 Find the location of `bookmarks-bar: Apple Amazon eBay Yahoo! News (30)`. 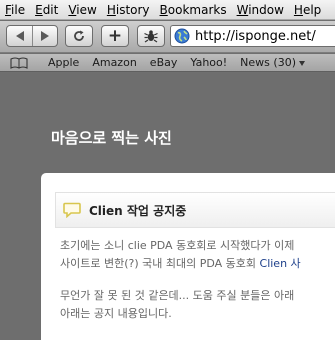

bookmarks-bar: Apple Amazon eBay Yahoo! News (30) is located at coordinates (167, 63).